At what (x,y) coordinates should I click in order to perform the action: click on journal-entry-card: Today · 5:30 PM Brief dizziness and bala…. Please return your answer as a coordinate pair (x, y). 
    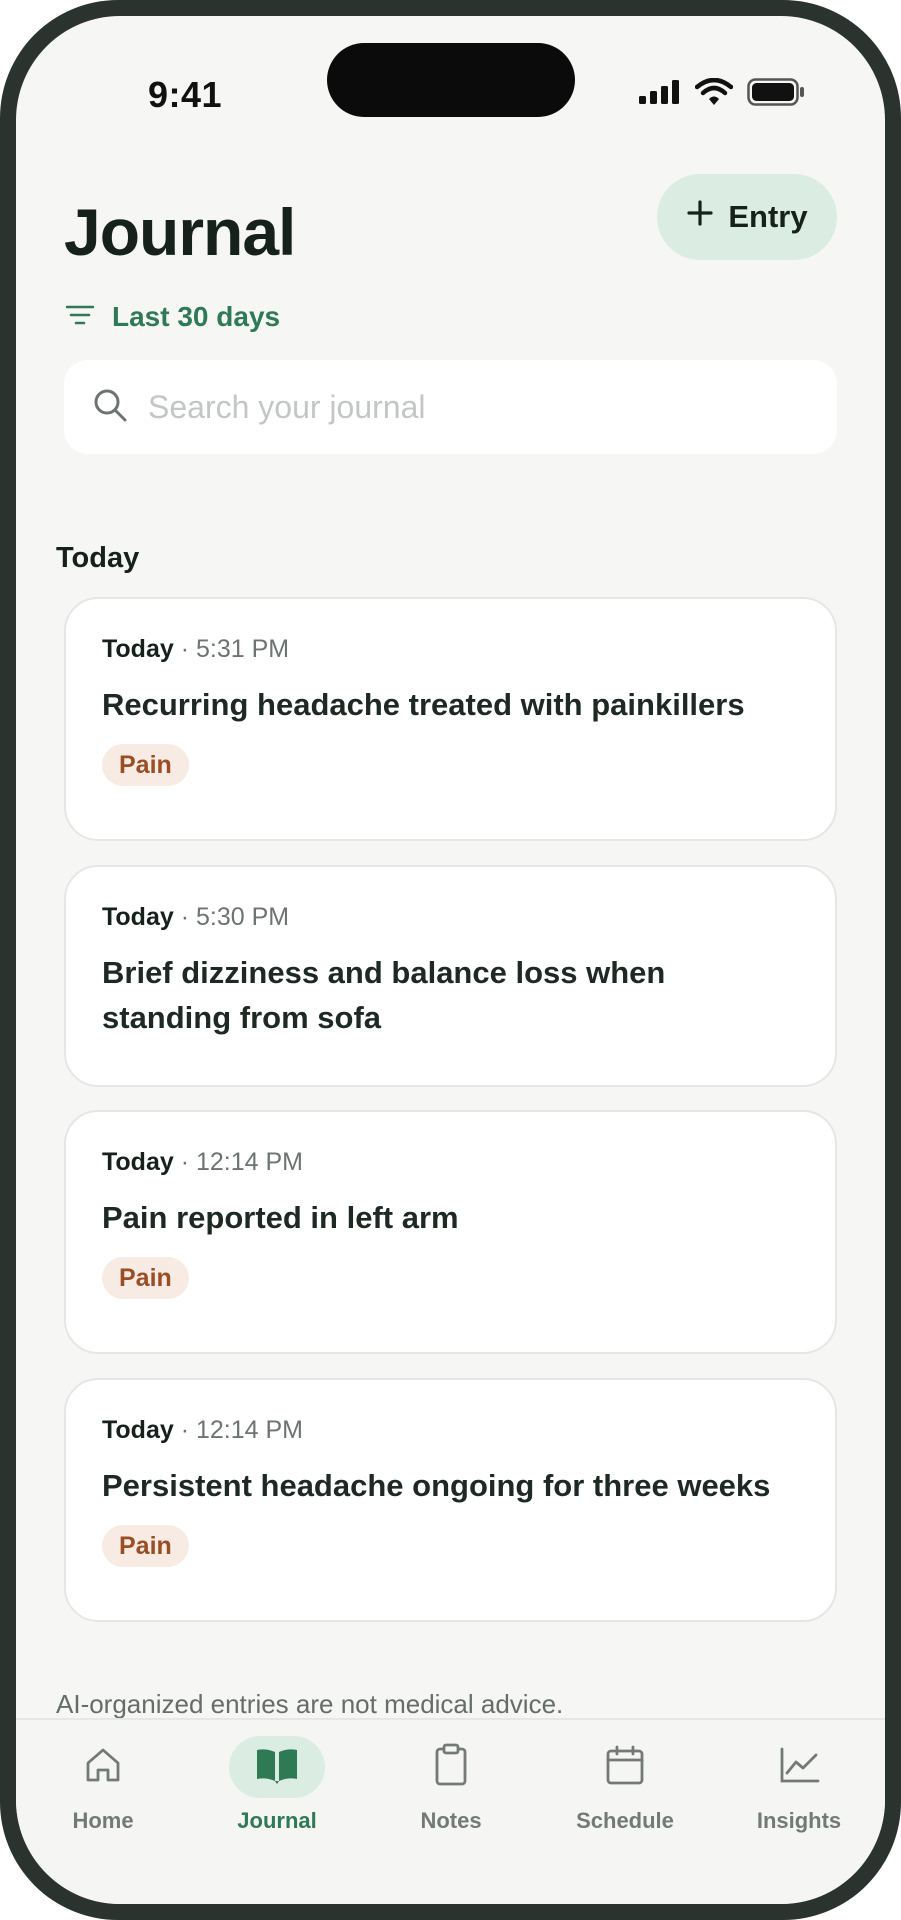
    Looking at the image, I should click on (450, 976).